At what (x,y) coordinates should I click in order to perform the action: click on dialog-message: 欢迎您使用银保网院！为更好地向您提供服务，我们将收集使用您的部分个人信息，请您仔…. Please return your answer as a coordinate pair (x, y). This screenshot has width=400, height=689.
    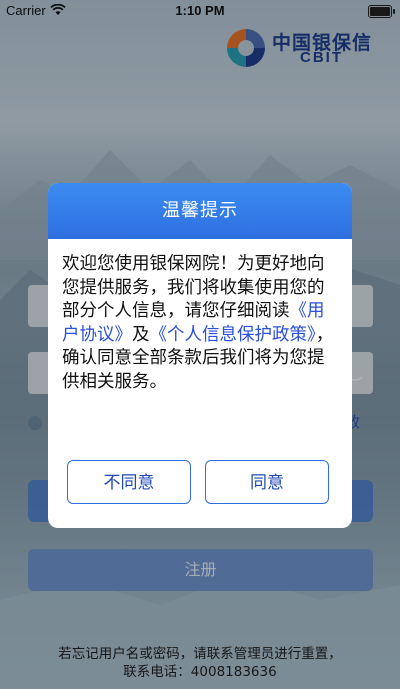
    Looking at the image, I should click on (201, 323).